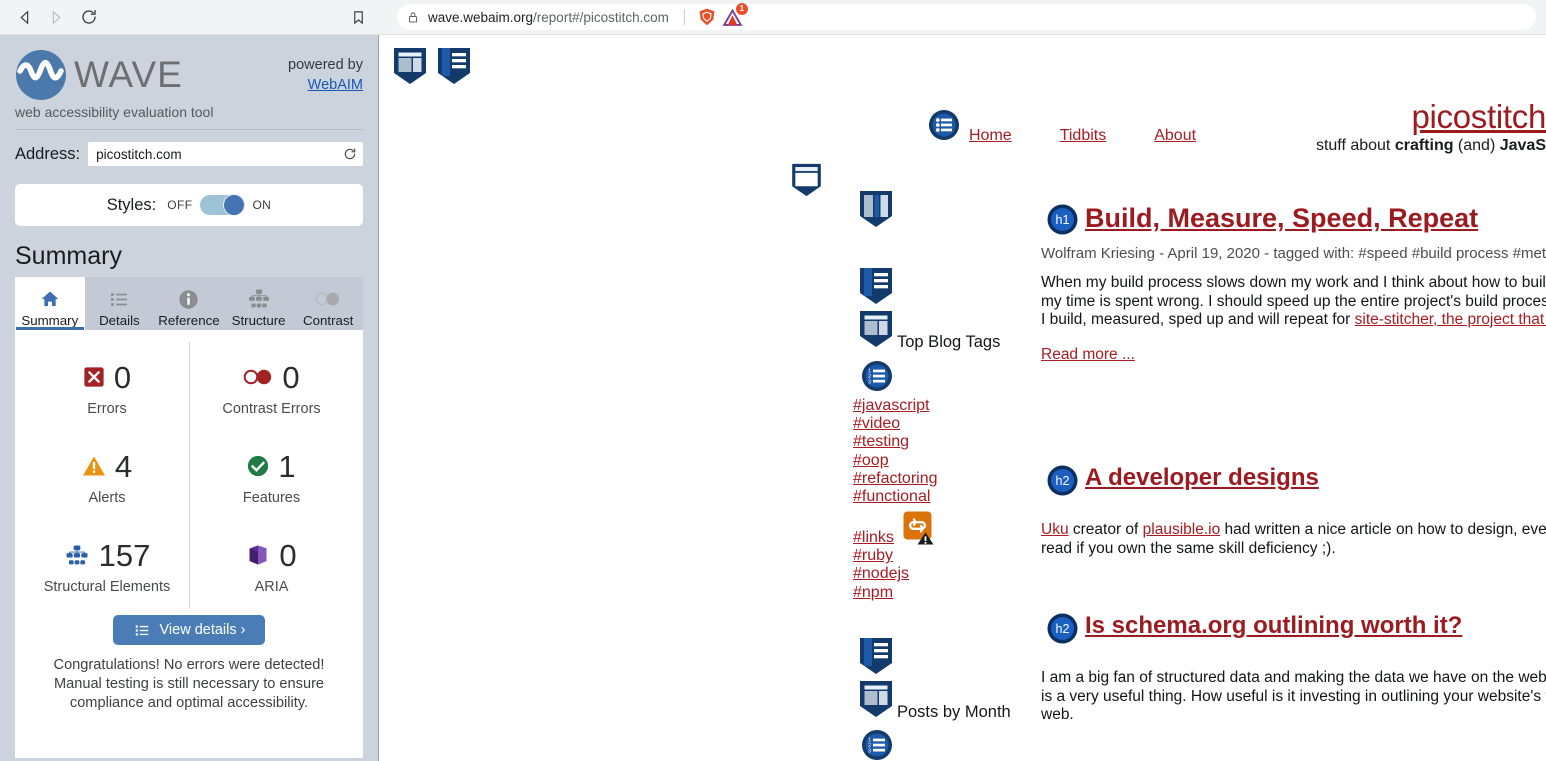 The image size is (1546, 761). I want to click on address-row: Address: picostitch.com, so click(189, 154).